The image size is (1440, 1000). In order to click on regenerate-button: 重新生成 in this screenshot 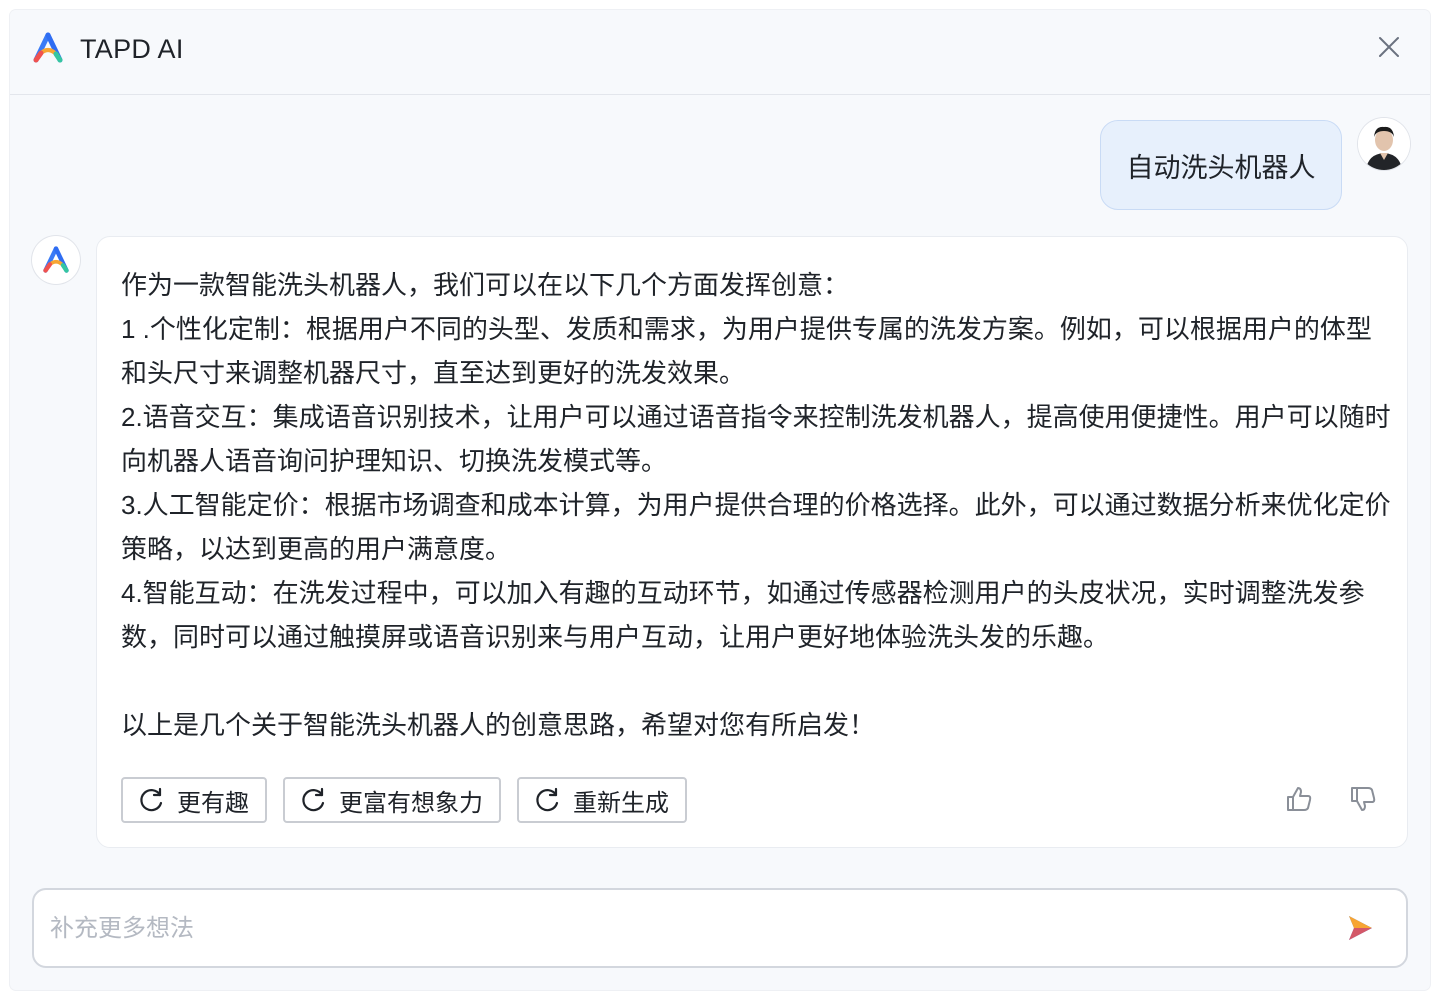, I will do `click(602, 800)`.